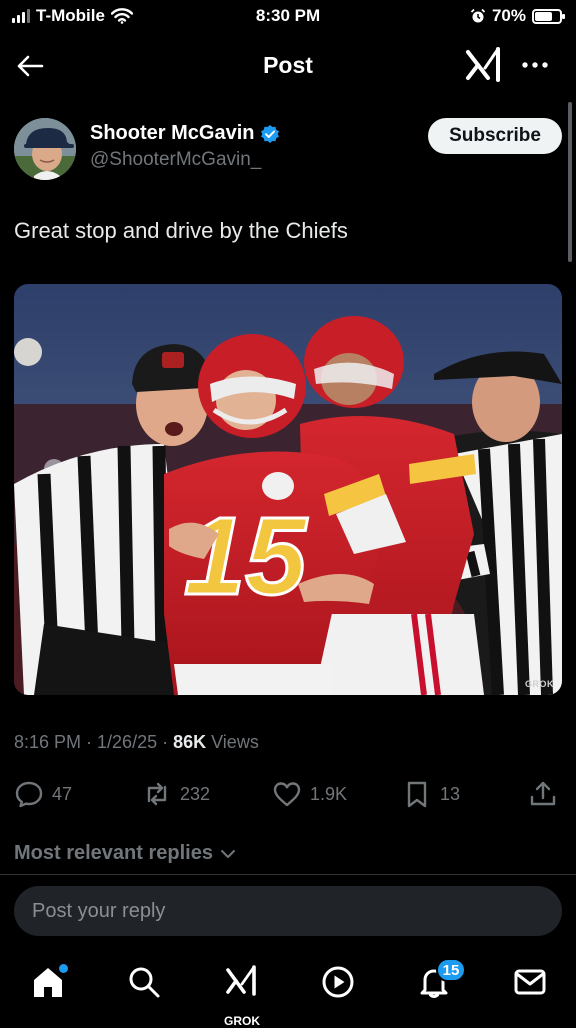  What do you see at coordinates (157, 794) in the screenshot?
I see `repost-icon` at bounding box center [157, 794].